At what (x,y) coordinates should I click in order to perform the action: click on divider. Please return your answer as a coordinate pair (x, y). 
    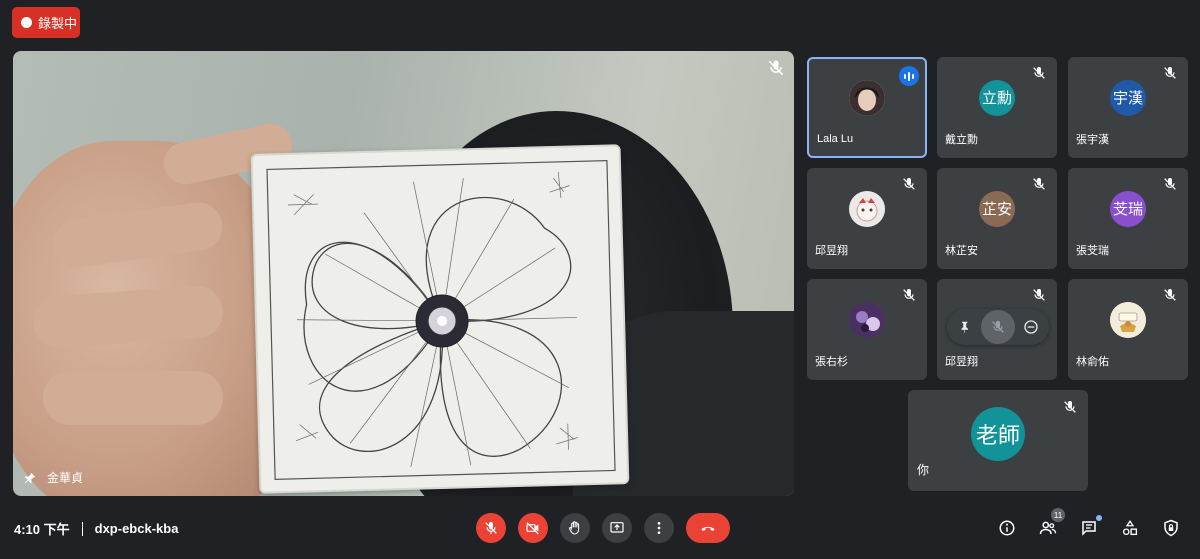
    Looking at the image, I should click on (82, 528).